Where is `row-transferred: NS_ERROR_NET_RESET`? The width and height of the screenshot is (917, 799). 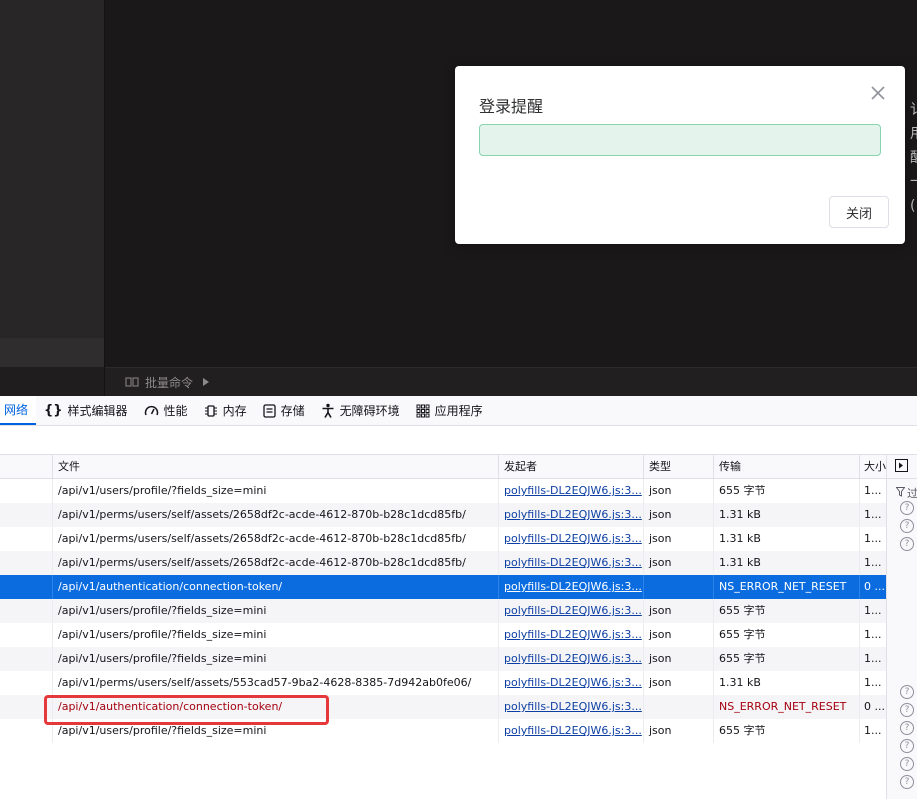 row-transferred: NS_ERROR_NET_RESET is located at coordinates (786, 707).